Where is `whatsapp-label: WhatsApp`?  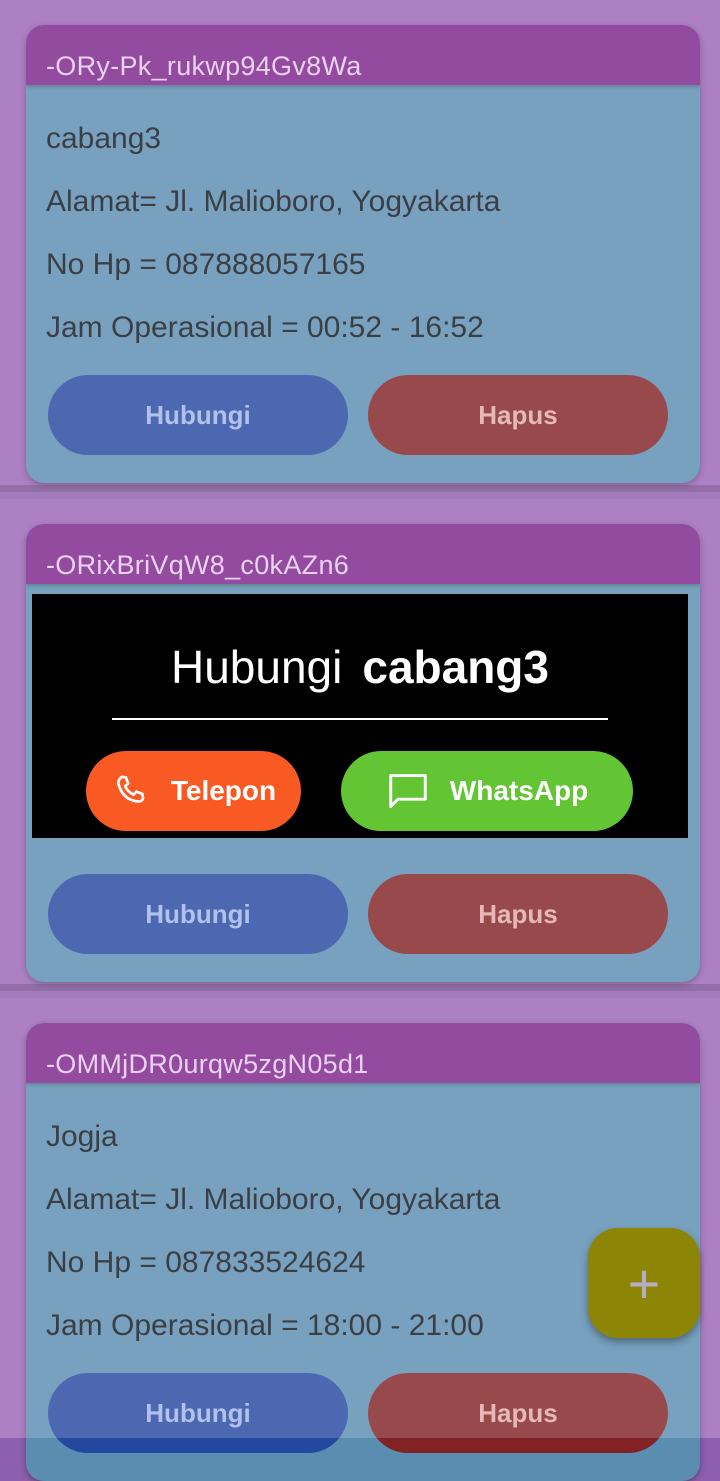
whatsapp-label: WhatsApp is located at coordinates (519, 790).